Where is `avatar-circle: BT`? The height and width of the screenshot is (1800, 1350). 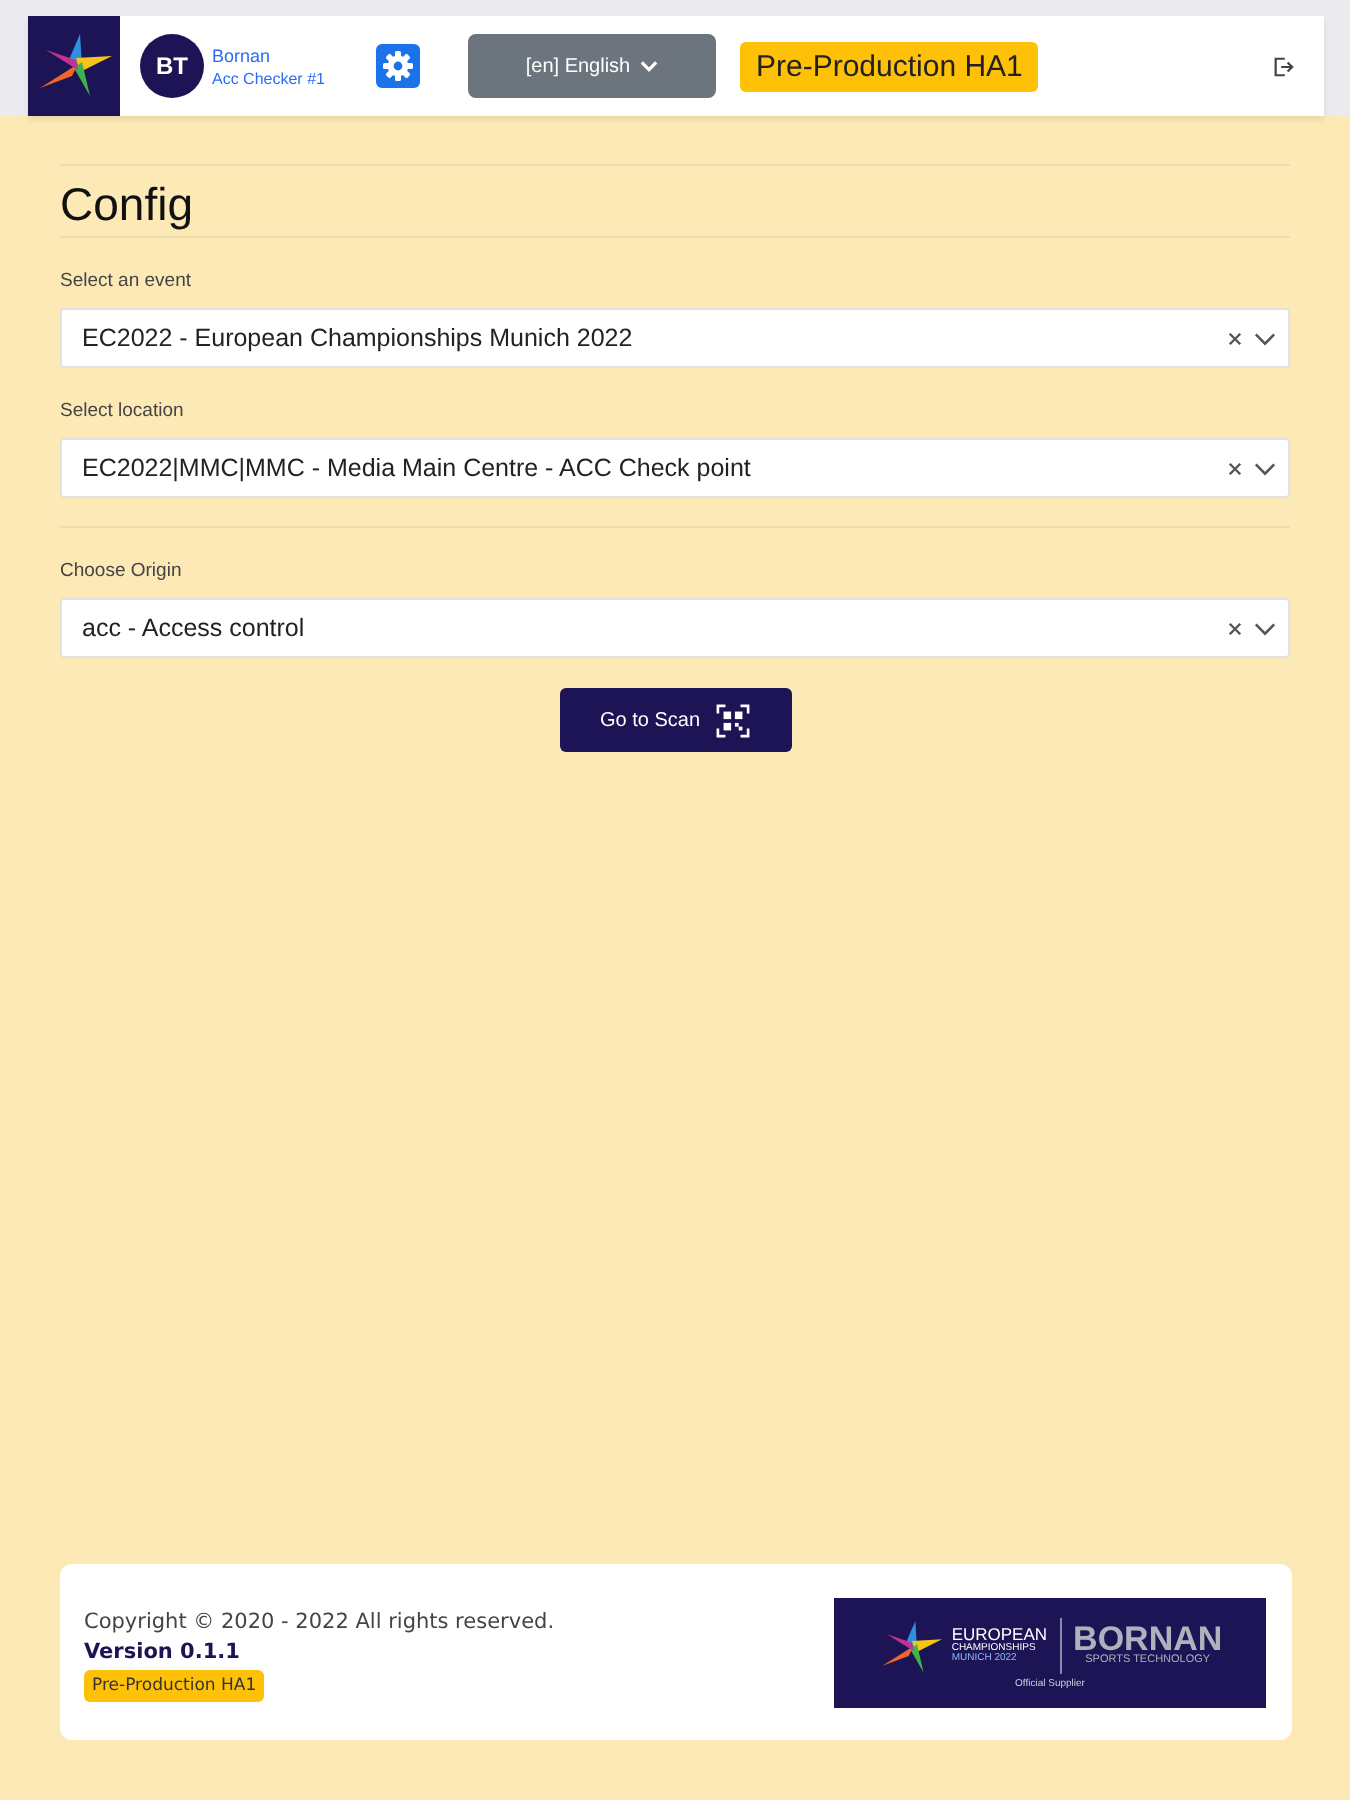 avatar-circle: BT is located at coordinates (172, 66).